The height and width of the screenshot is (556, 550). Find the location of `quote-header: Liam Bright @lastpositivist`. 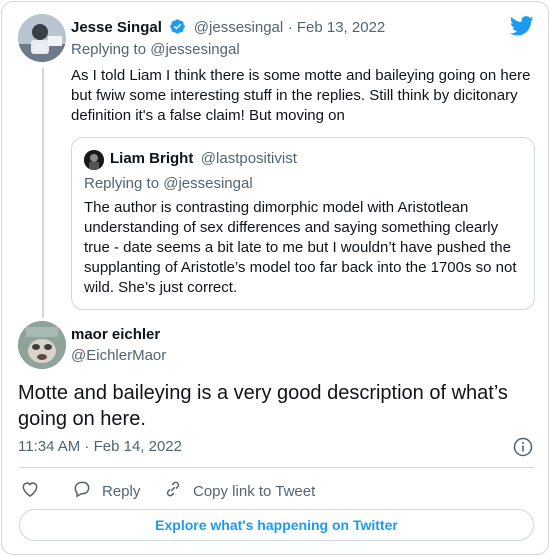

quote-header: Liam Bright @lastpositivist is located at coordinates (203, 159).